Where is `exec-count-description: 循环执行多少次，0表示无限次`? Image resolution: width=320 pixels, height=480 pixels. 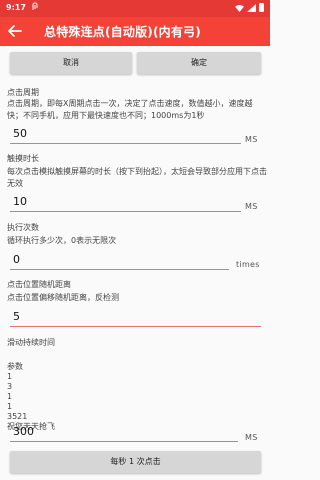 exec-count-description: 循环执行多少次，0表示无限次 is located at coordinates (62, 240).